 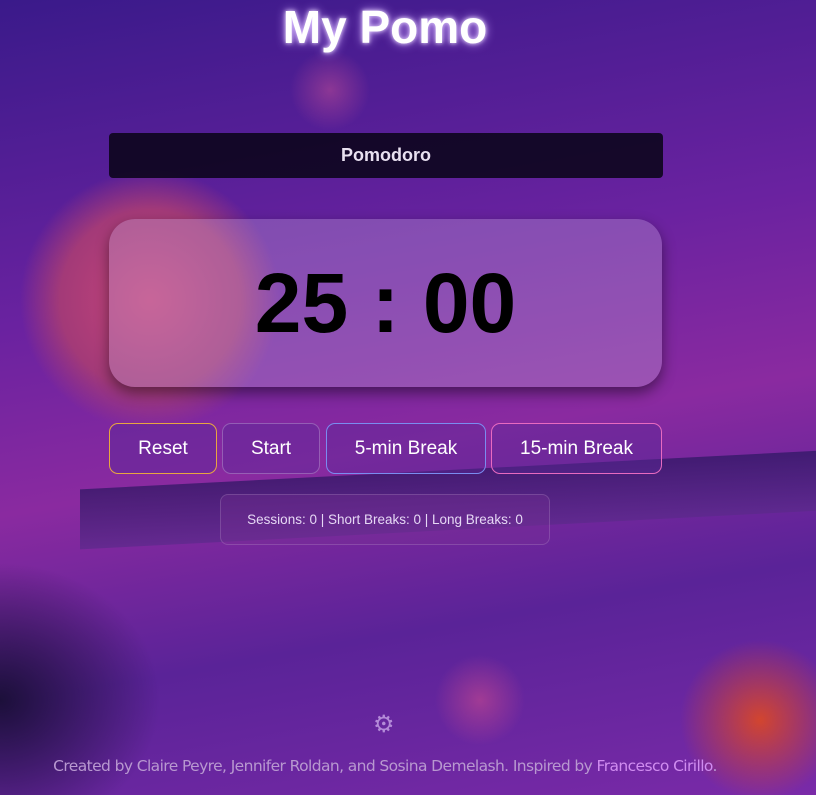 I want to click on mode-label: Pomodoro, so click(x=386, y=155).